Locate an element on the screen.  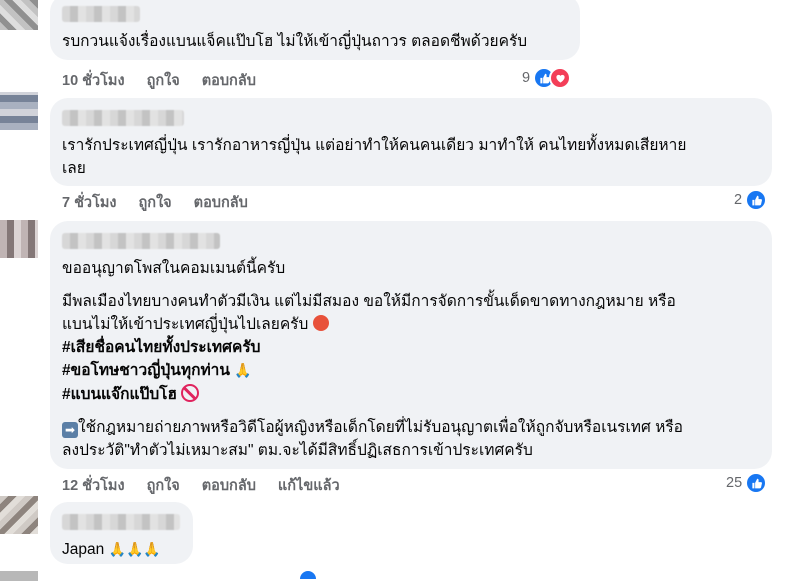
reaction-summary: 9 is located at coordinates (547, 78).